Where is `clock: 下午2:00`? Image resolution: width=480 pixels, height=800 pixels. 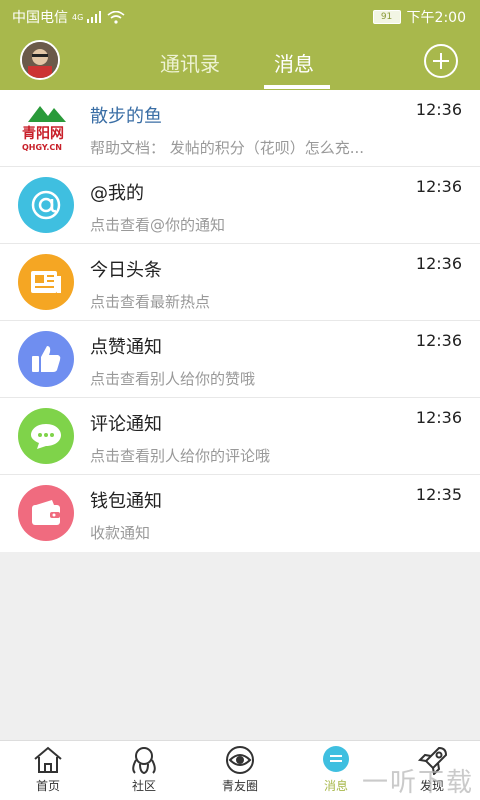
clock: 下午2:00 is located at coordinates (436, 18).